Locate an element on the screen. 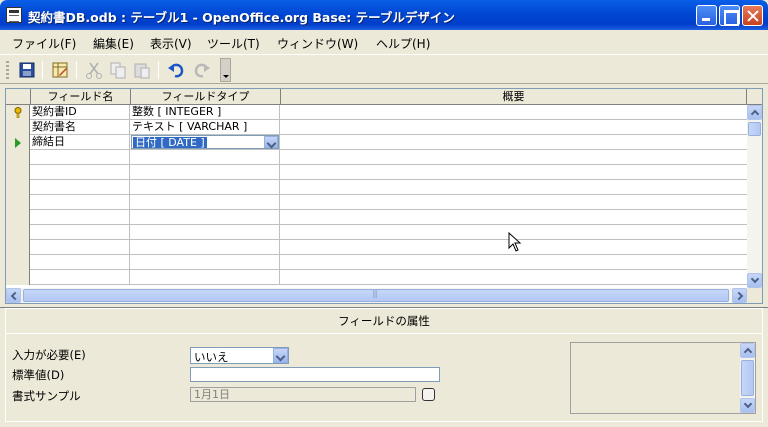 This screenshot has width=768, height=427. paste-icon is located at coordinates (142, 70).